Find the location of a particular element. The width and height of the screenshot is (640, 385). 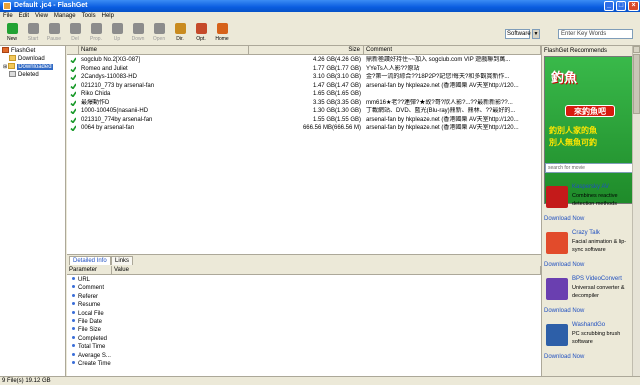

toolbar-opt-button: Opt. is located at coordinates (201, 32).